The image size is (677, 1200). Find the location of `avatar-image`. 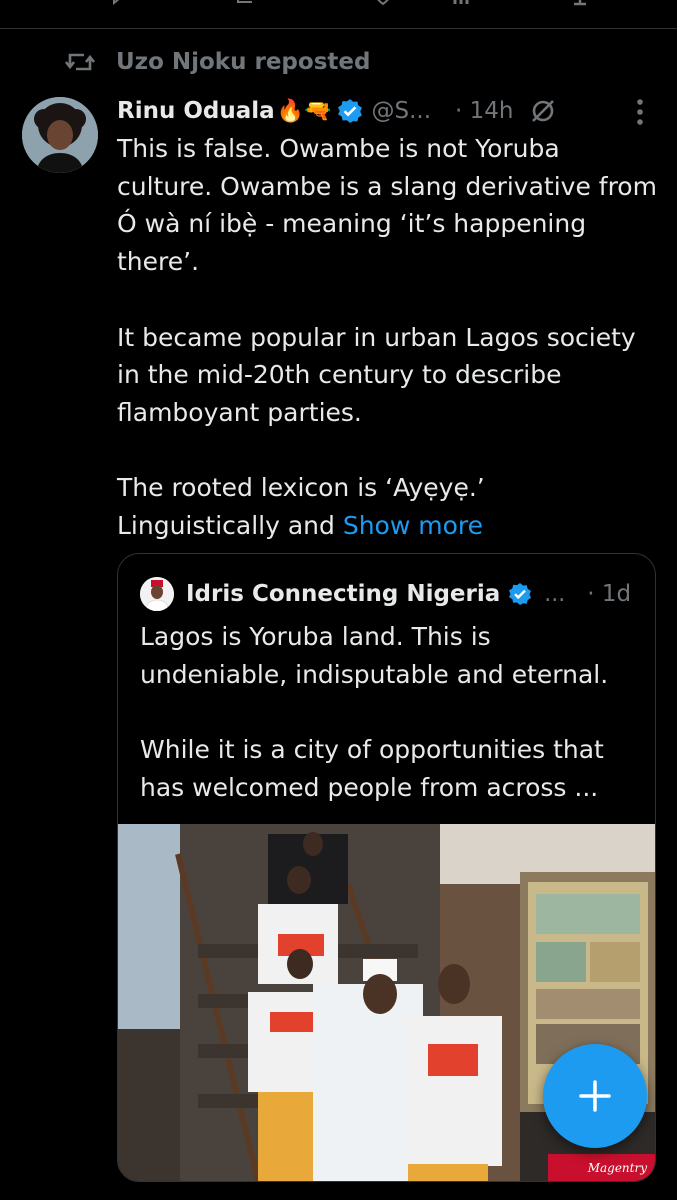

avatar-image is located at coordinates (60, 135).